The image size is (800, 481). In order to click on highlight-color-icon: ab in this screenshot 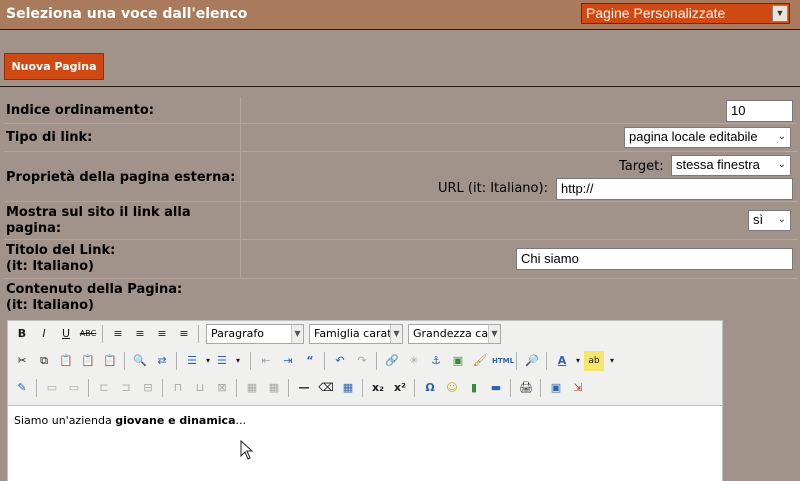, I will do `click(594, 361)`.